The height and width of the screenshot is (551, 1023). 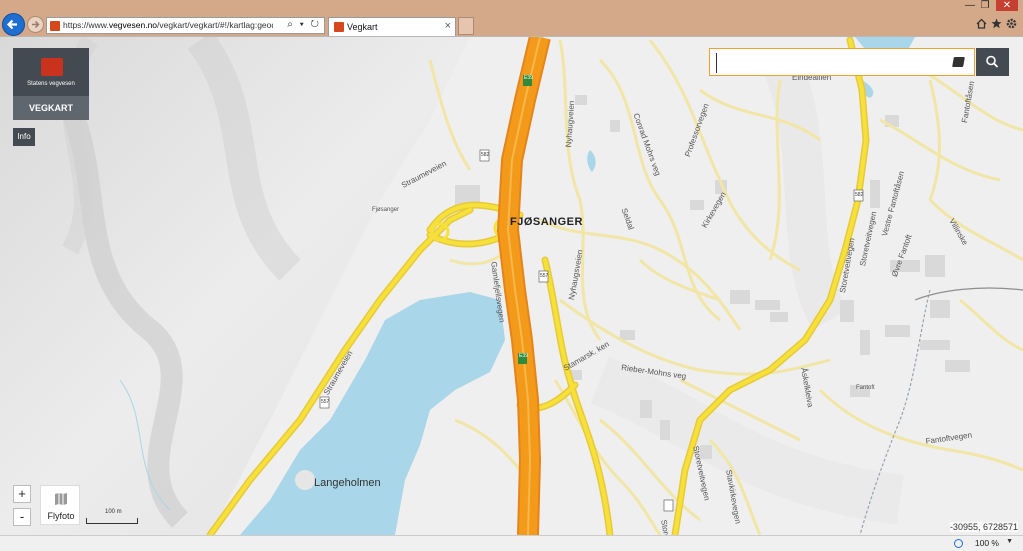 I want to click on map-label-fjosanger: FJØSANGER, so click(x=546, y=222).